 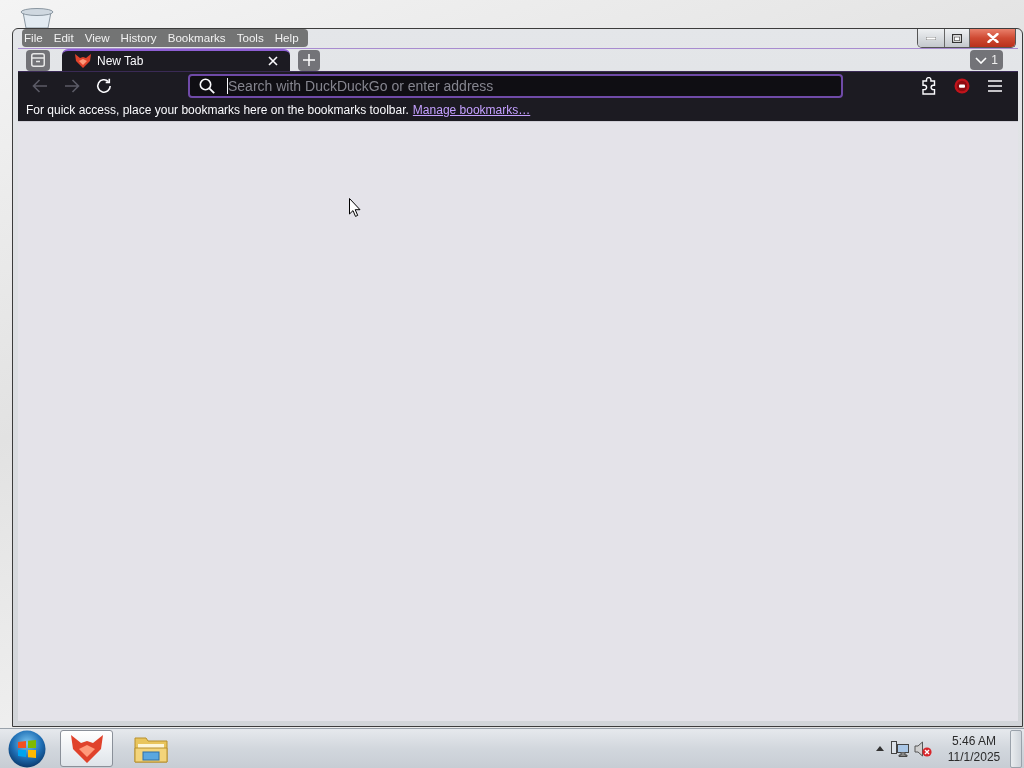 I want to click on no-entry-icon, so click(x=962, y=85).